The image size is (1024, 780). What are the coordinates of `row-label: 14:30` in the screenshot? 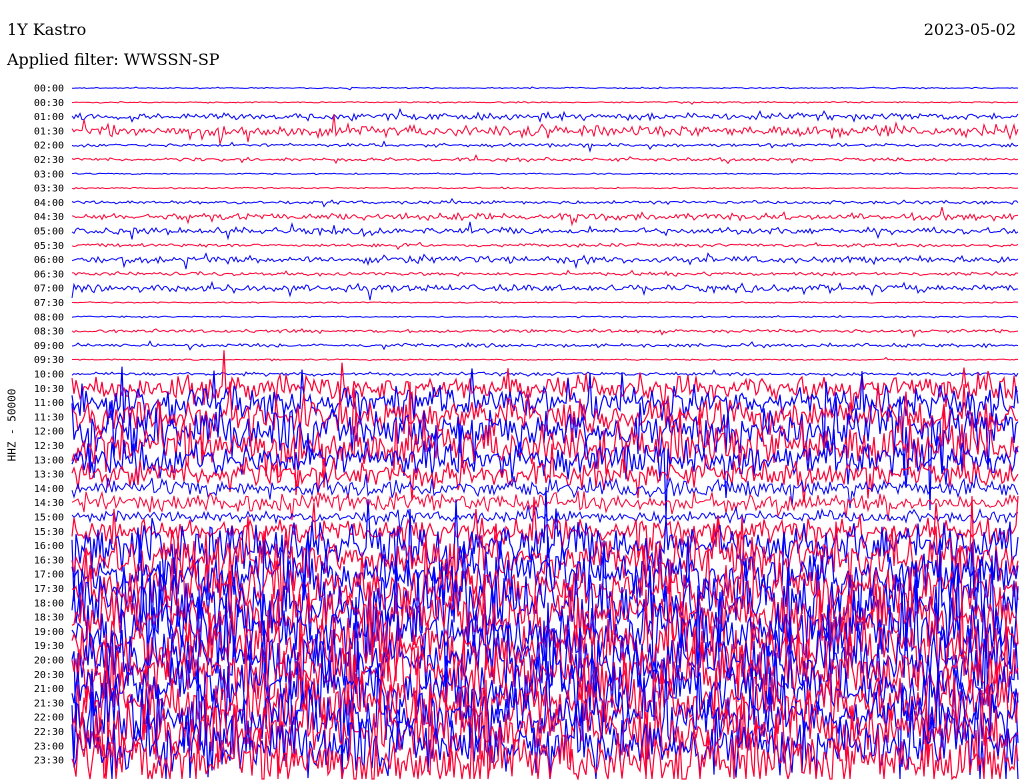 It's located at (49, 503).